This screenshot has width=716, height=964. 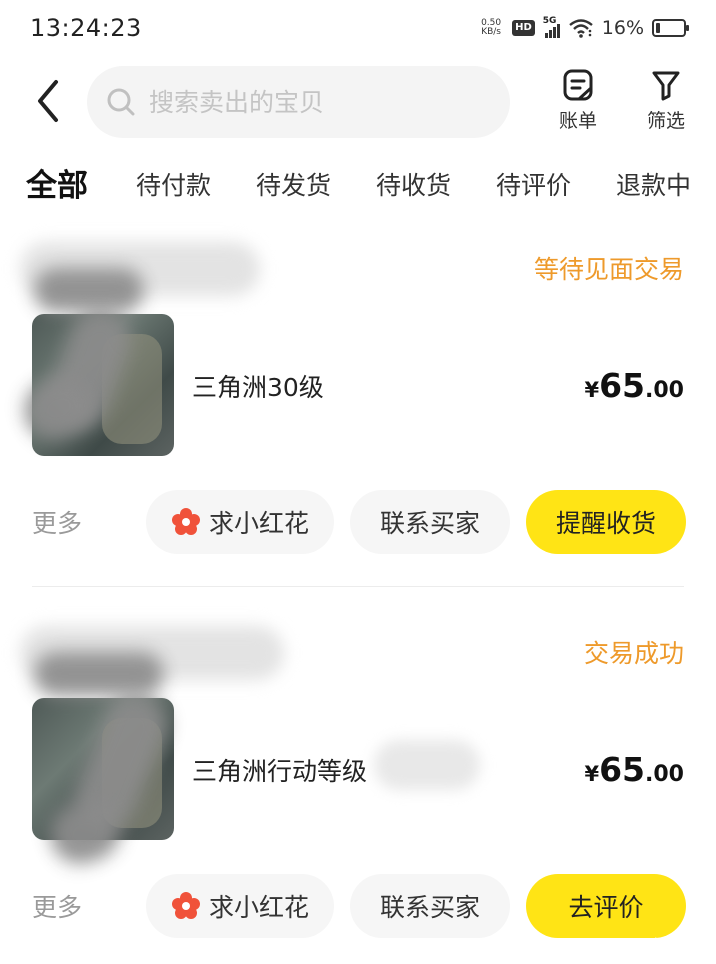 What do you see at coordinates (427, 765) in the screenshot?
I see `title-redacted` at bounding box center [427, 765].